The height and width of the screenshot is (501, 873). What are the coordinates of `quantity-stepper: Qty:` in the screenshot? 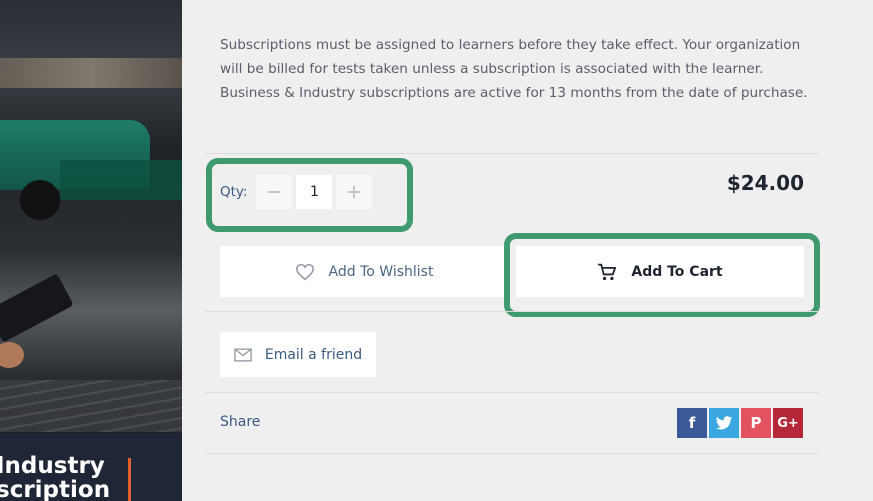 It's located at (296, 192).